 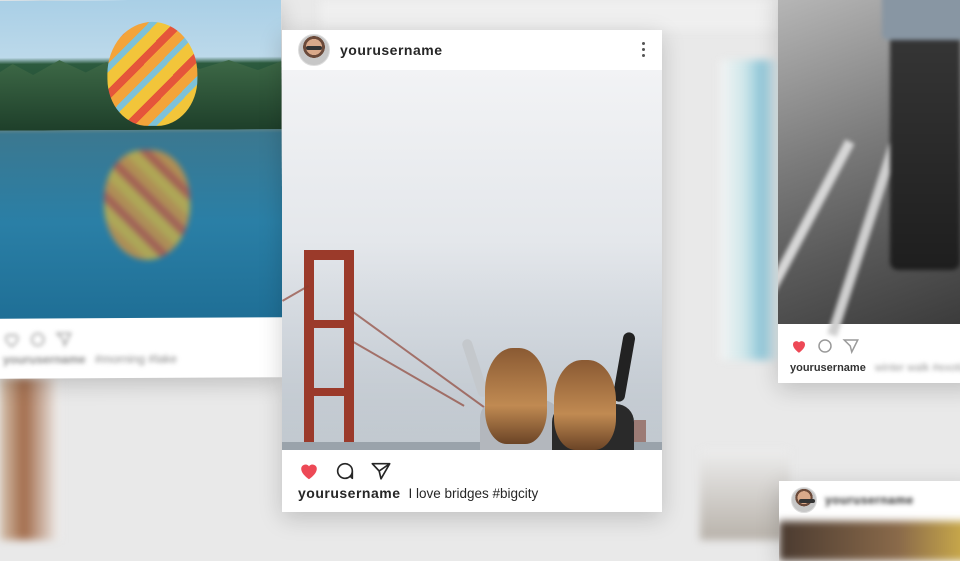 I want to click on right-post-card: yourusername winter walk #exotic, so click(x=869, y=191).